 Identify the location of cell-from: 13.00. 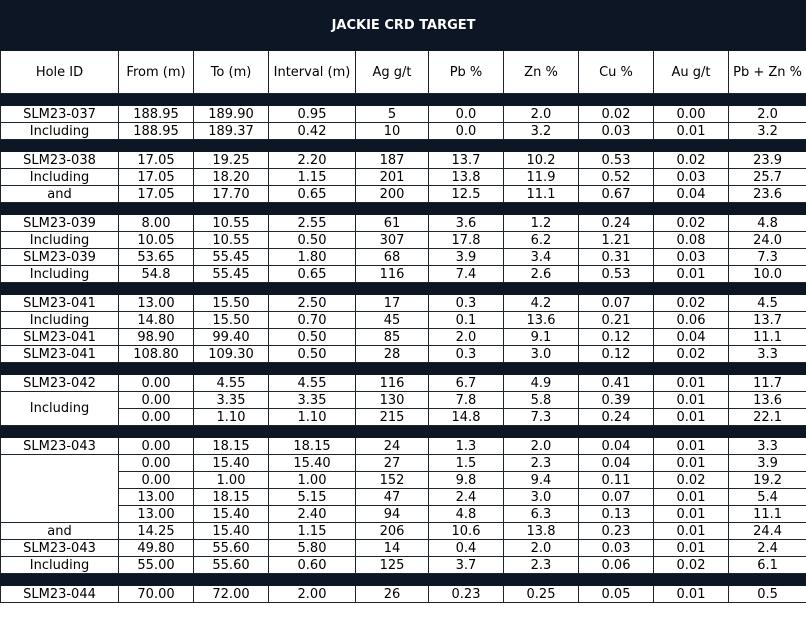
(156, 303).